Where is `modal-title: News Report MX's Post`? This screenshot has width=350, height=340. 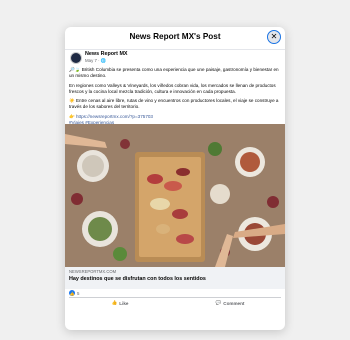 modal-title: News Report MX's Post is located at coordinates (175, 36).